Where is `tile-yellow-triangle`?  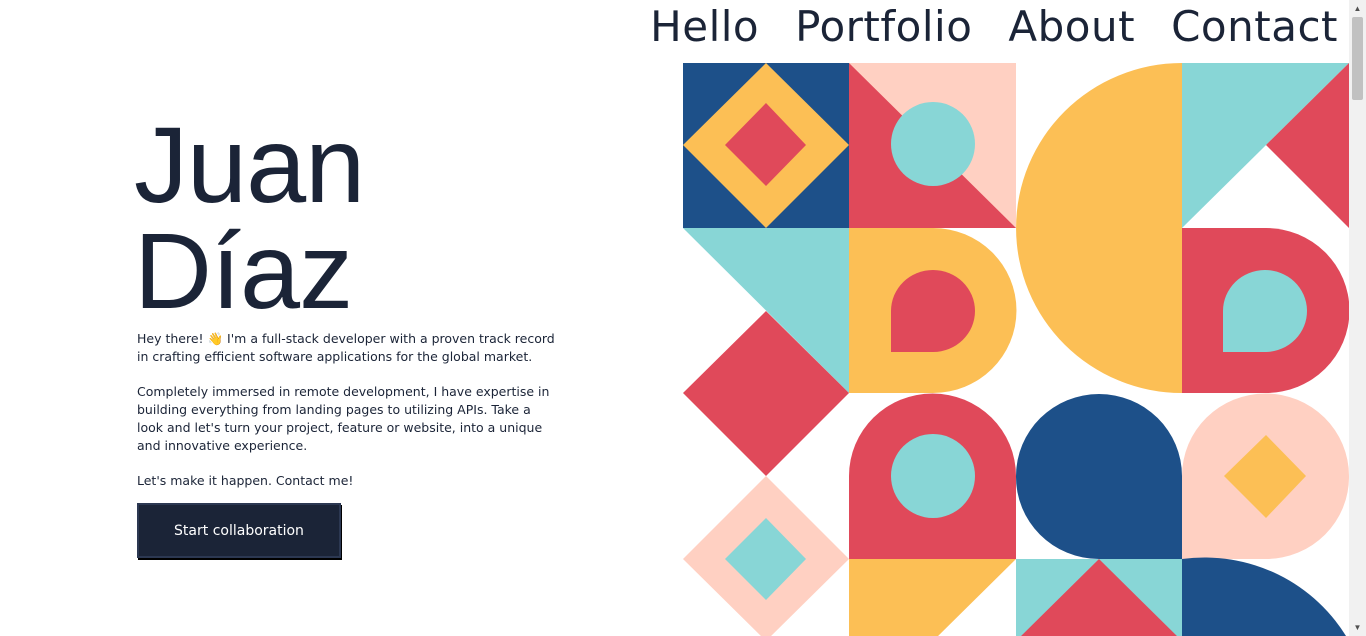 tile-yellow-triangle is located at coordinates (932, 597).